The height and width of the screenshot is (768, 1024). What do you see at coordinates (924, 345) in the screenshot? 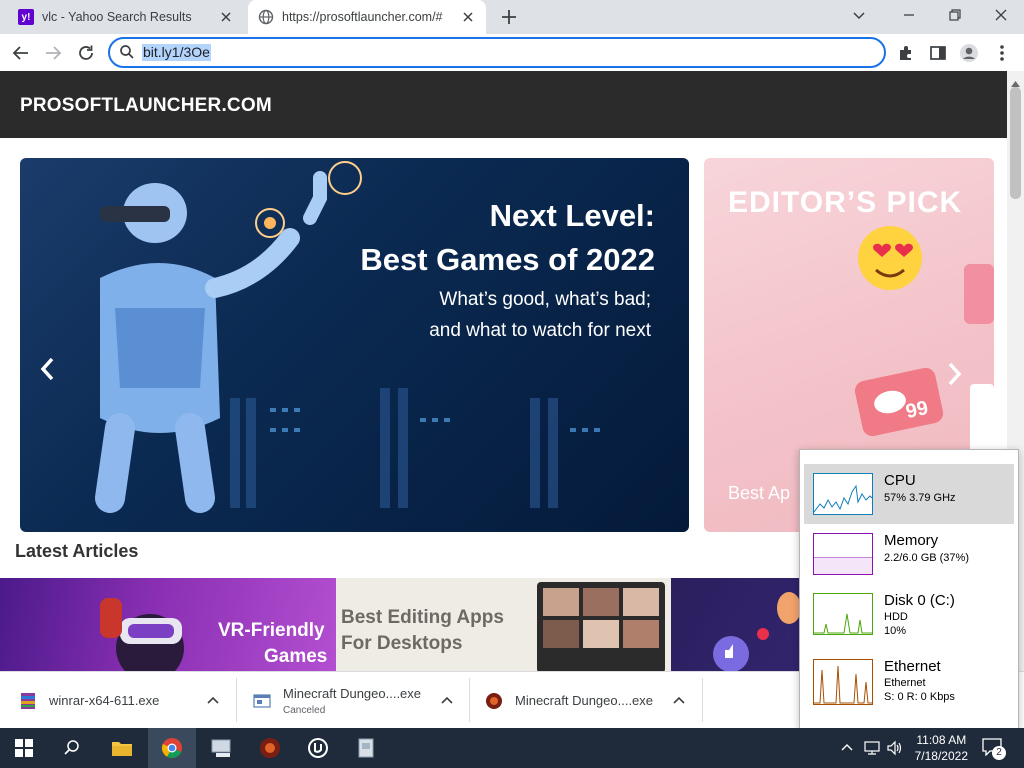
I see `emoji-illustration` at bounding box center [924, 345].